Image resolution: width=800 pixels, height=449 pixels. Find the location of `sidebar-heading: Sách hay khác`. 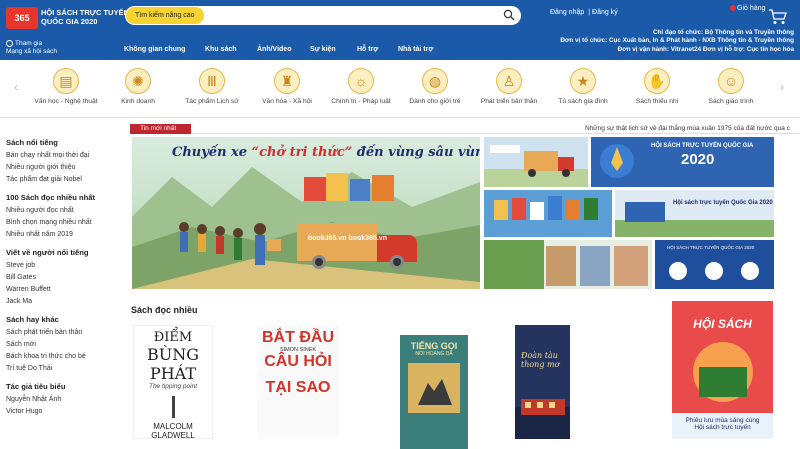

sidebar-heading: Sách hay khác is located at coordinates (63, 319).